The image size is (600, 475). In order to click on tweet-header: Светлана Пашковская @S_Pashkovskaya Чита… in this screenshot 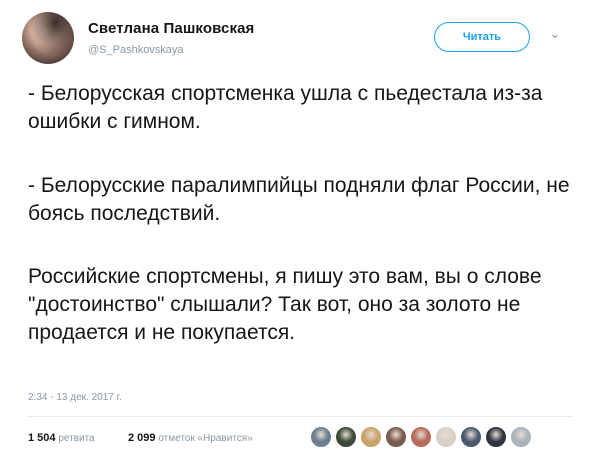, I will do `click(300, 35)`.